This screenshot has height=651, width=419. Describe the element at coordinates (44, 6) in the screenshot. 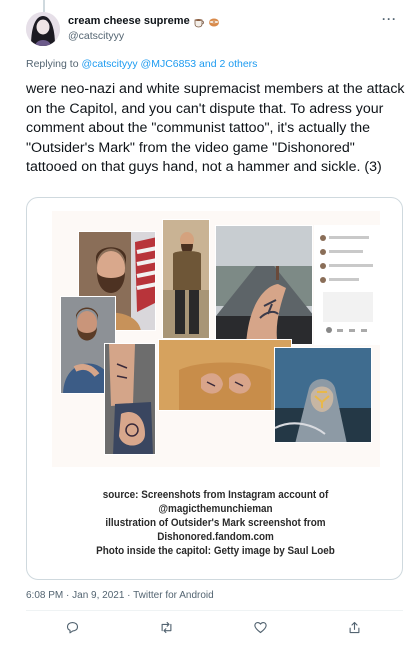

I see `thread-connector-line` at that location.